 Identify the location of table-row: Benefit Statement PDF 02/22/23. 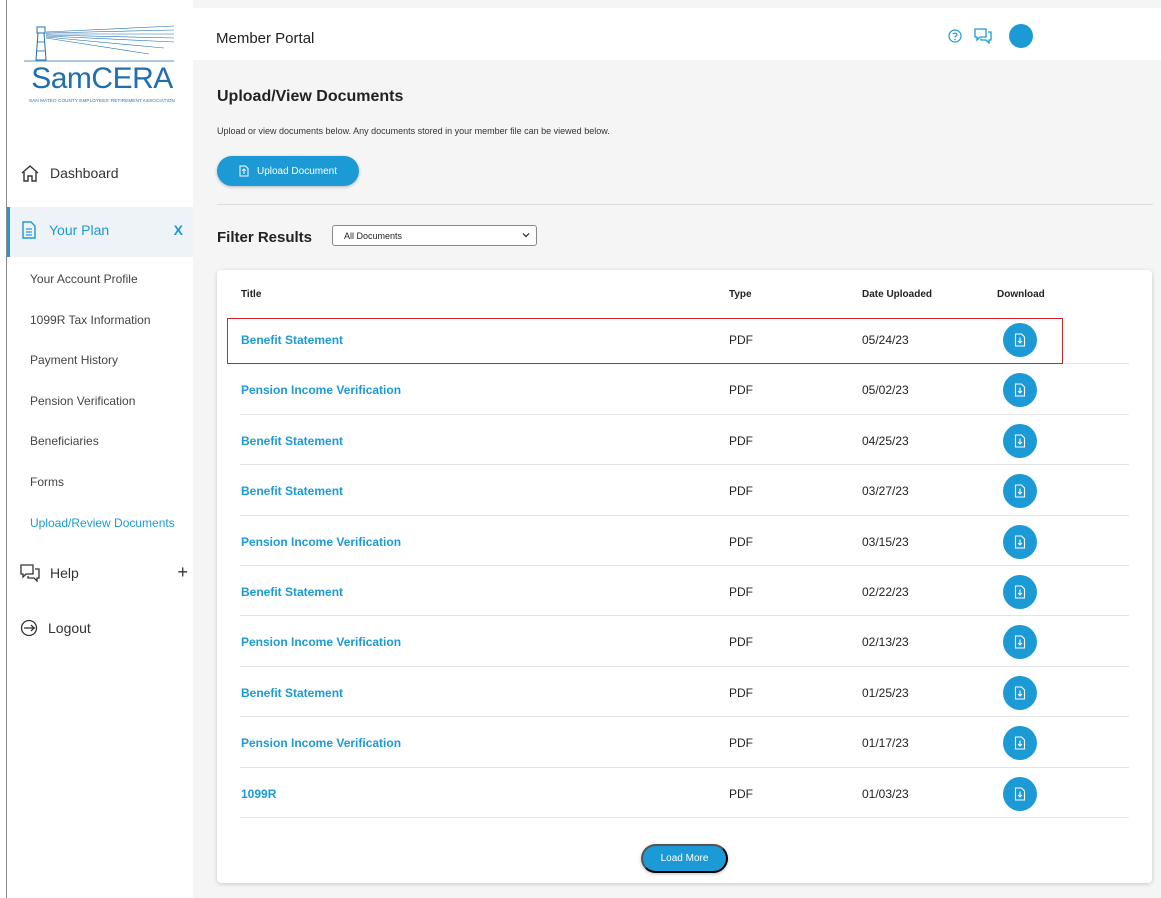
(684, 591).